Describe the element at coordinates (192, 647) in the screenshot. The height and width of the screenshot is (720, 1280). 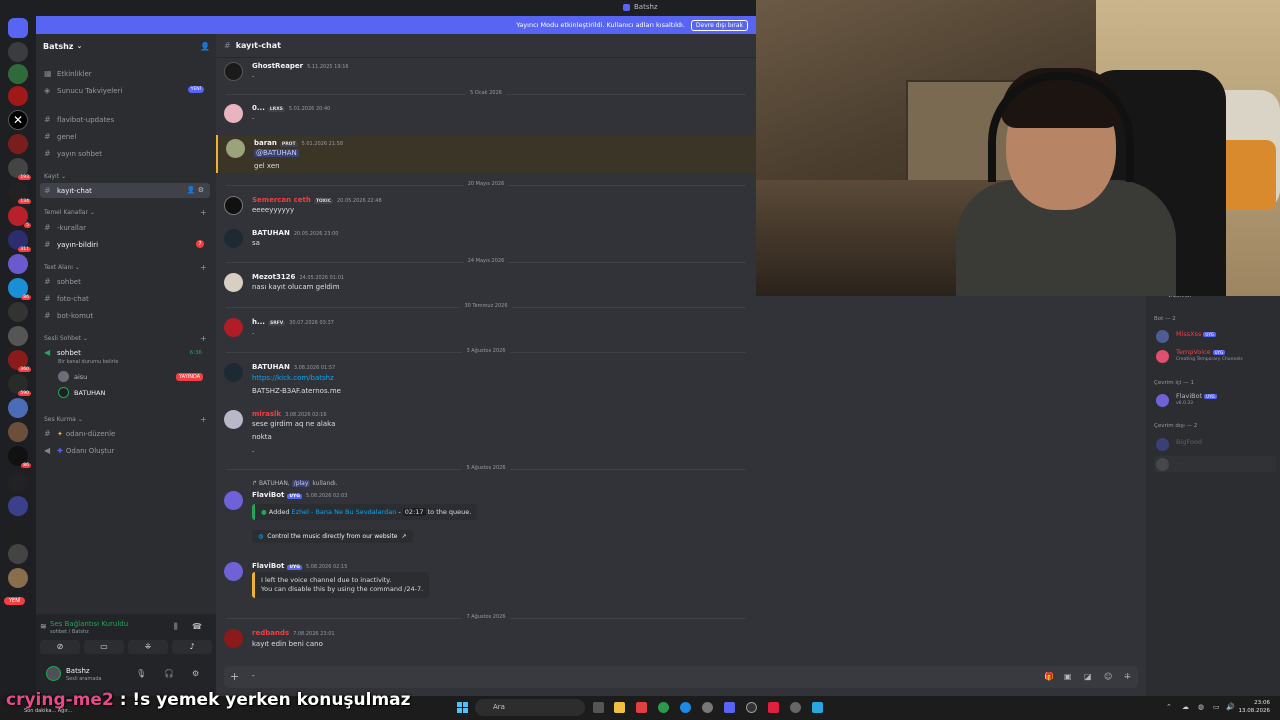
I see `soundboard-button: ♪` at that location.